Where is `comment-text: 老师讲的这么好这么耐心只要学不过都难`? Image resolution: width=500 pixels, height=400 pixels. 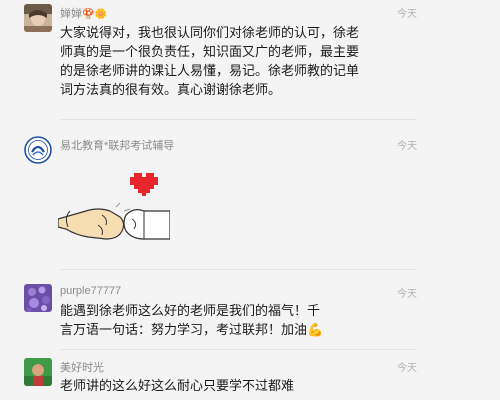 comment-text: 老师讲的这么好这么耐心只要学不过都难 is located at coordinates (177, 385).